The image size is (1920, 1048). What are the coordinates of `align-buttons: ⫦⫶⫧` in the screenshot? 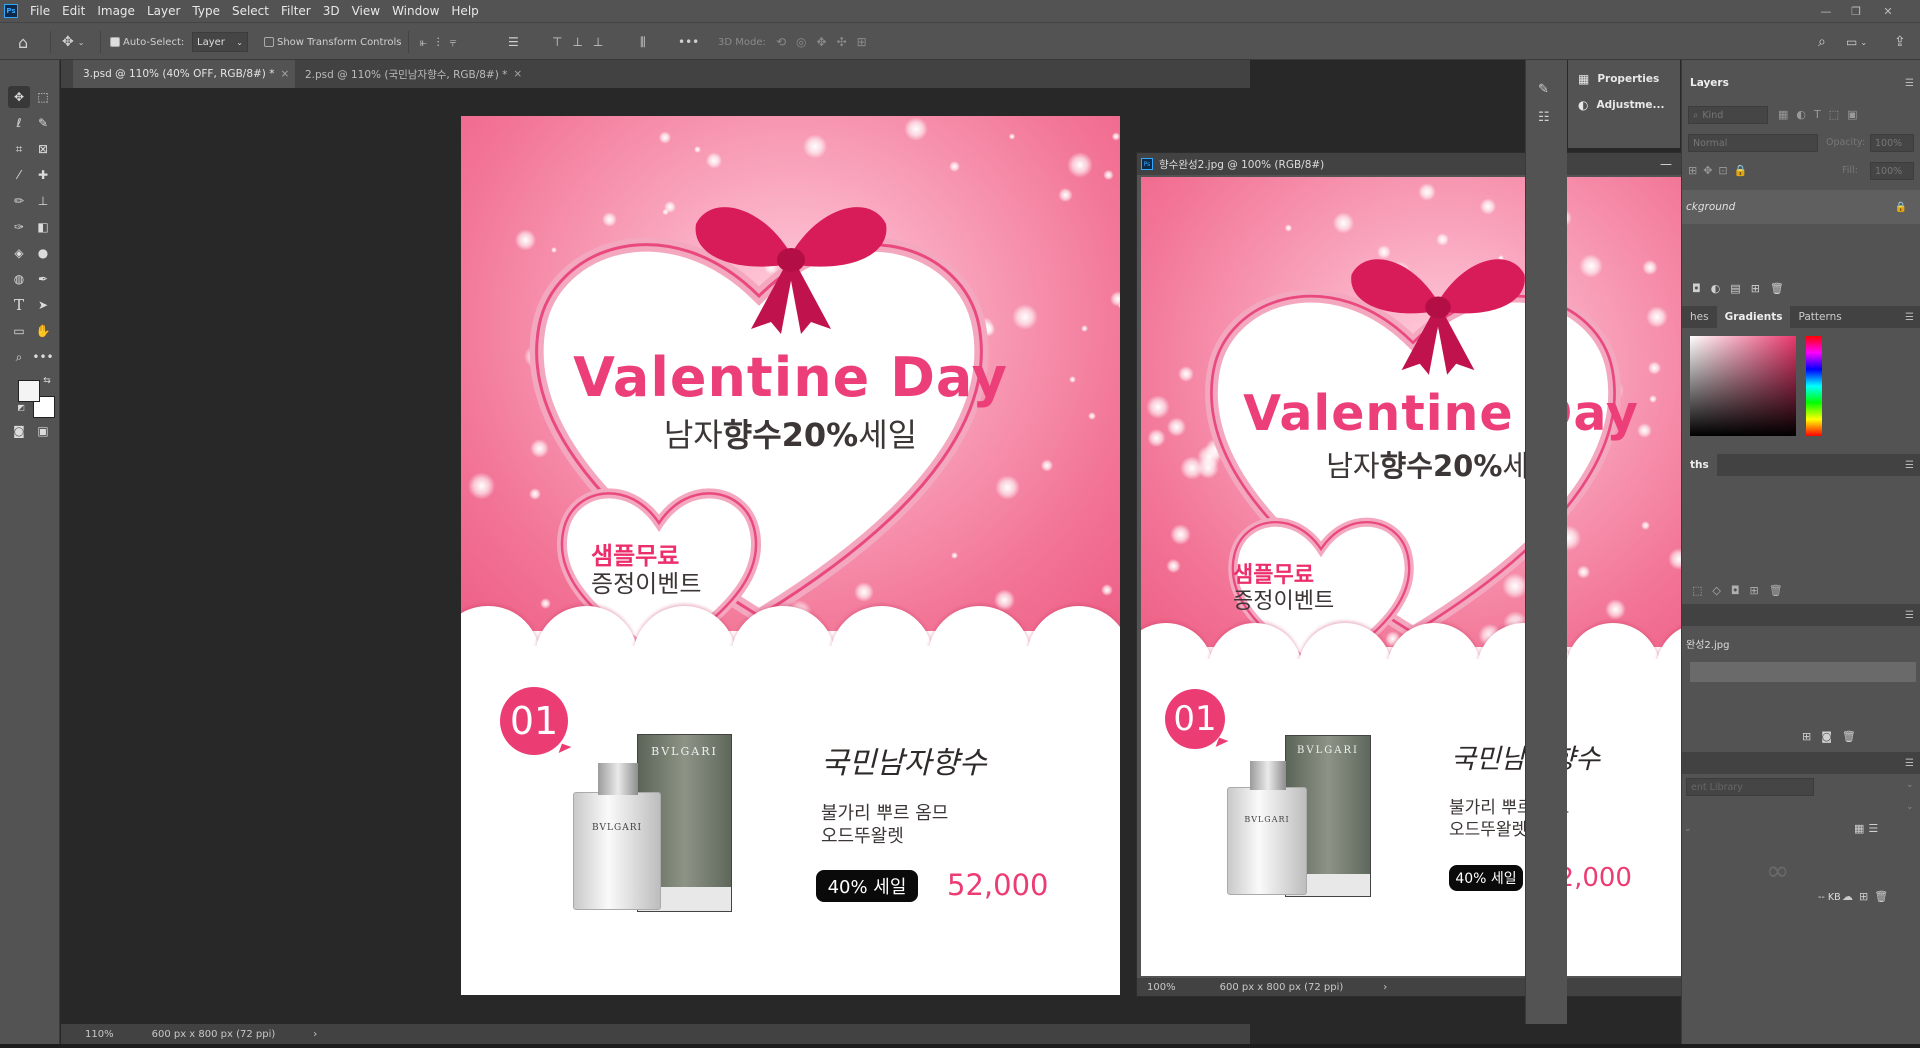 It's located at (443, 42).